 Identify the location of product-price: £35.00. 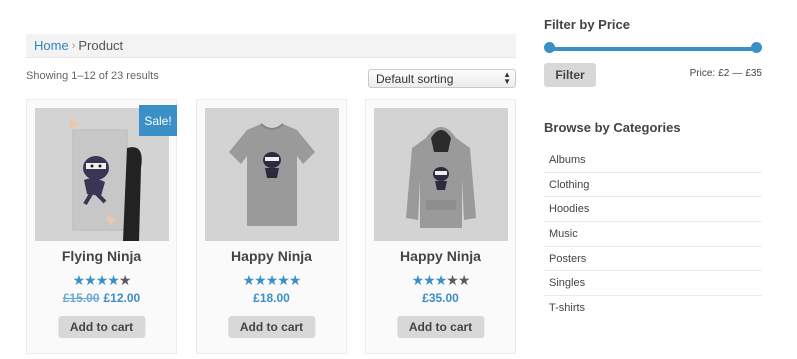
(440, 298).